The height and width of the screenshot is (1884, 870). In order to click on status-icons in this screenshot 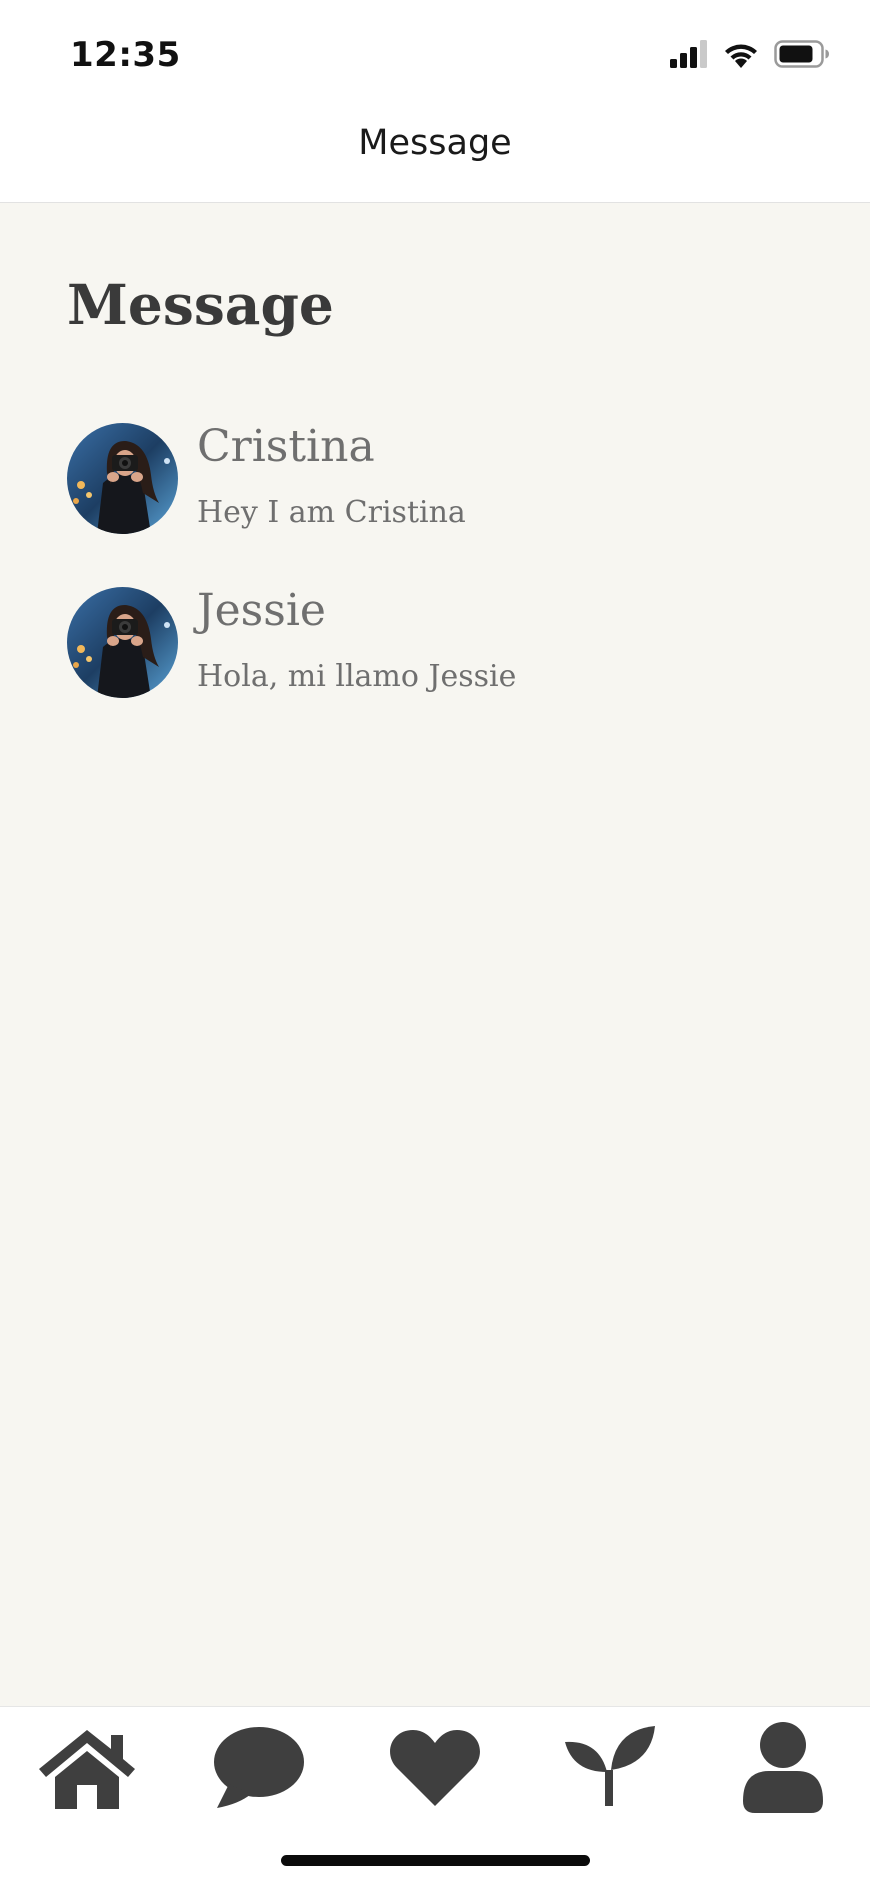, I will do `click(750, 56)`.